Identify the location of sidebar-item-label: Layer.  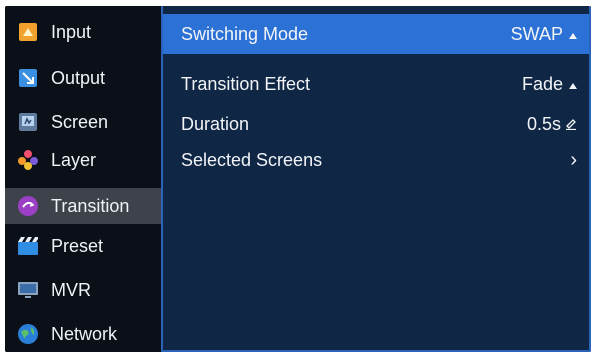
(74, 159).